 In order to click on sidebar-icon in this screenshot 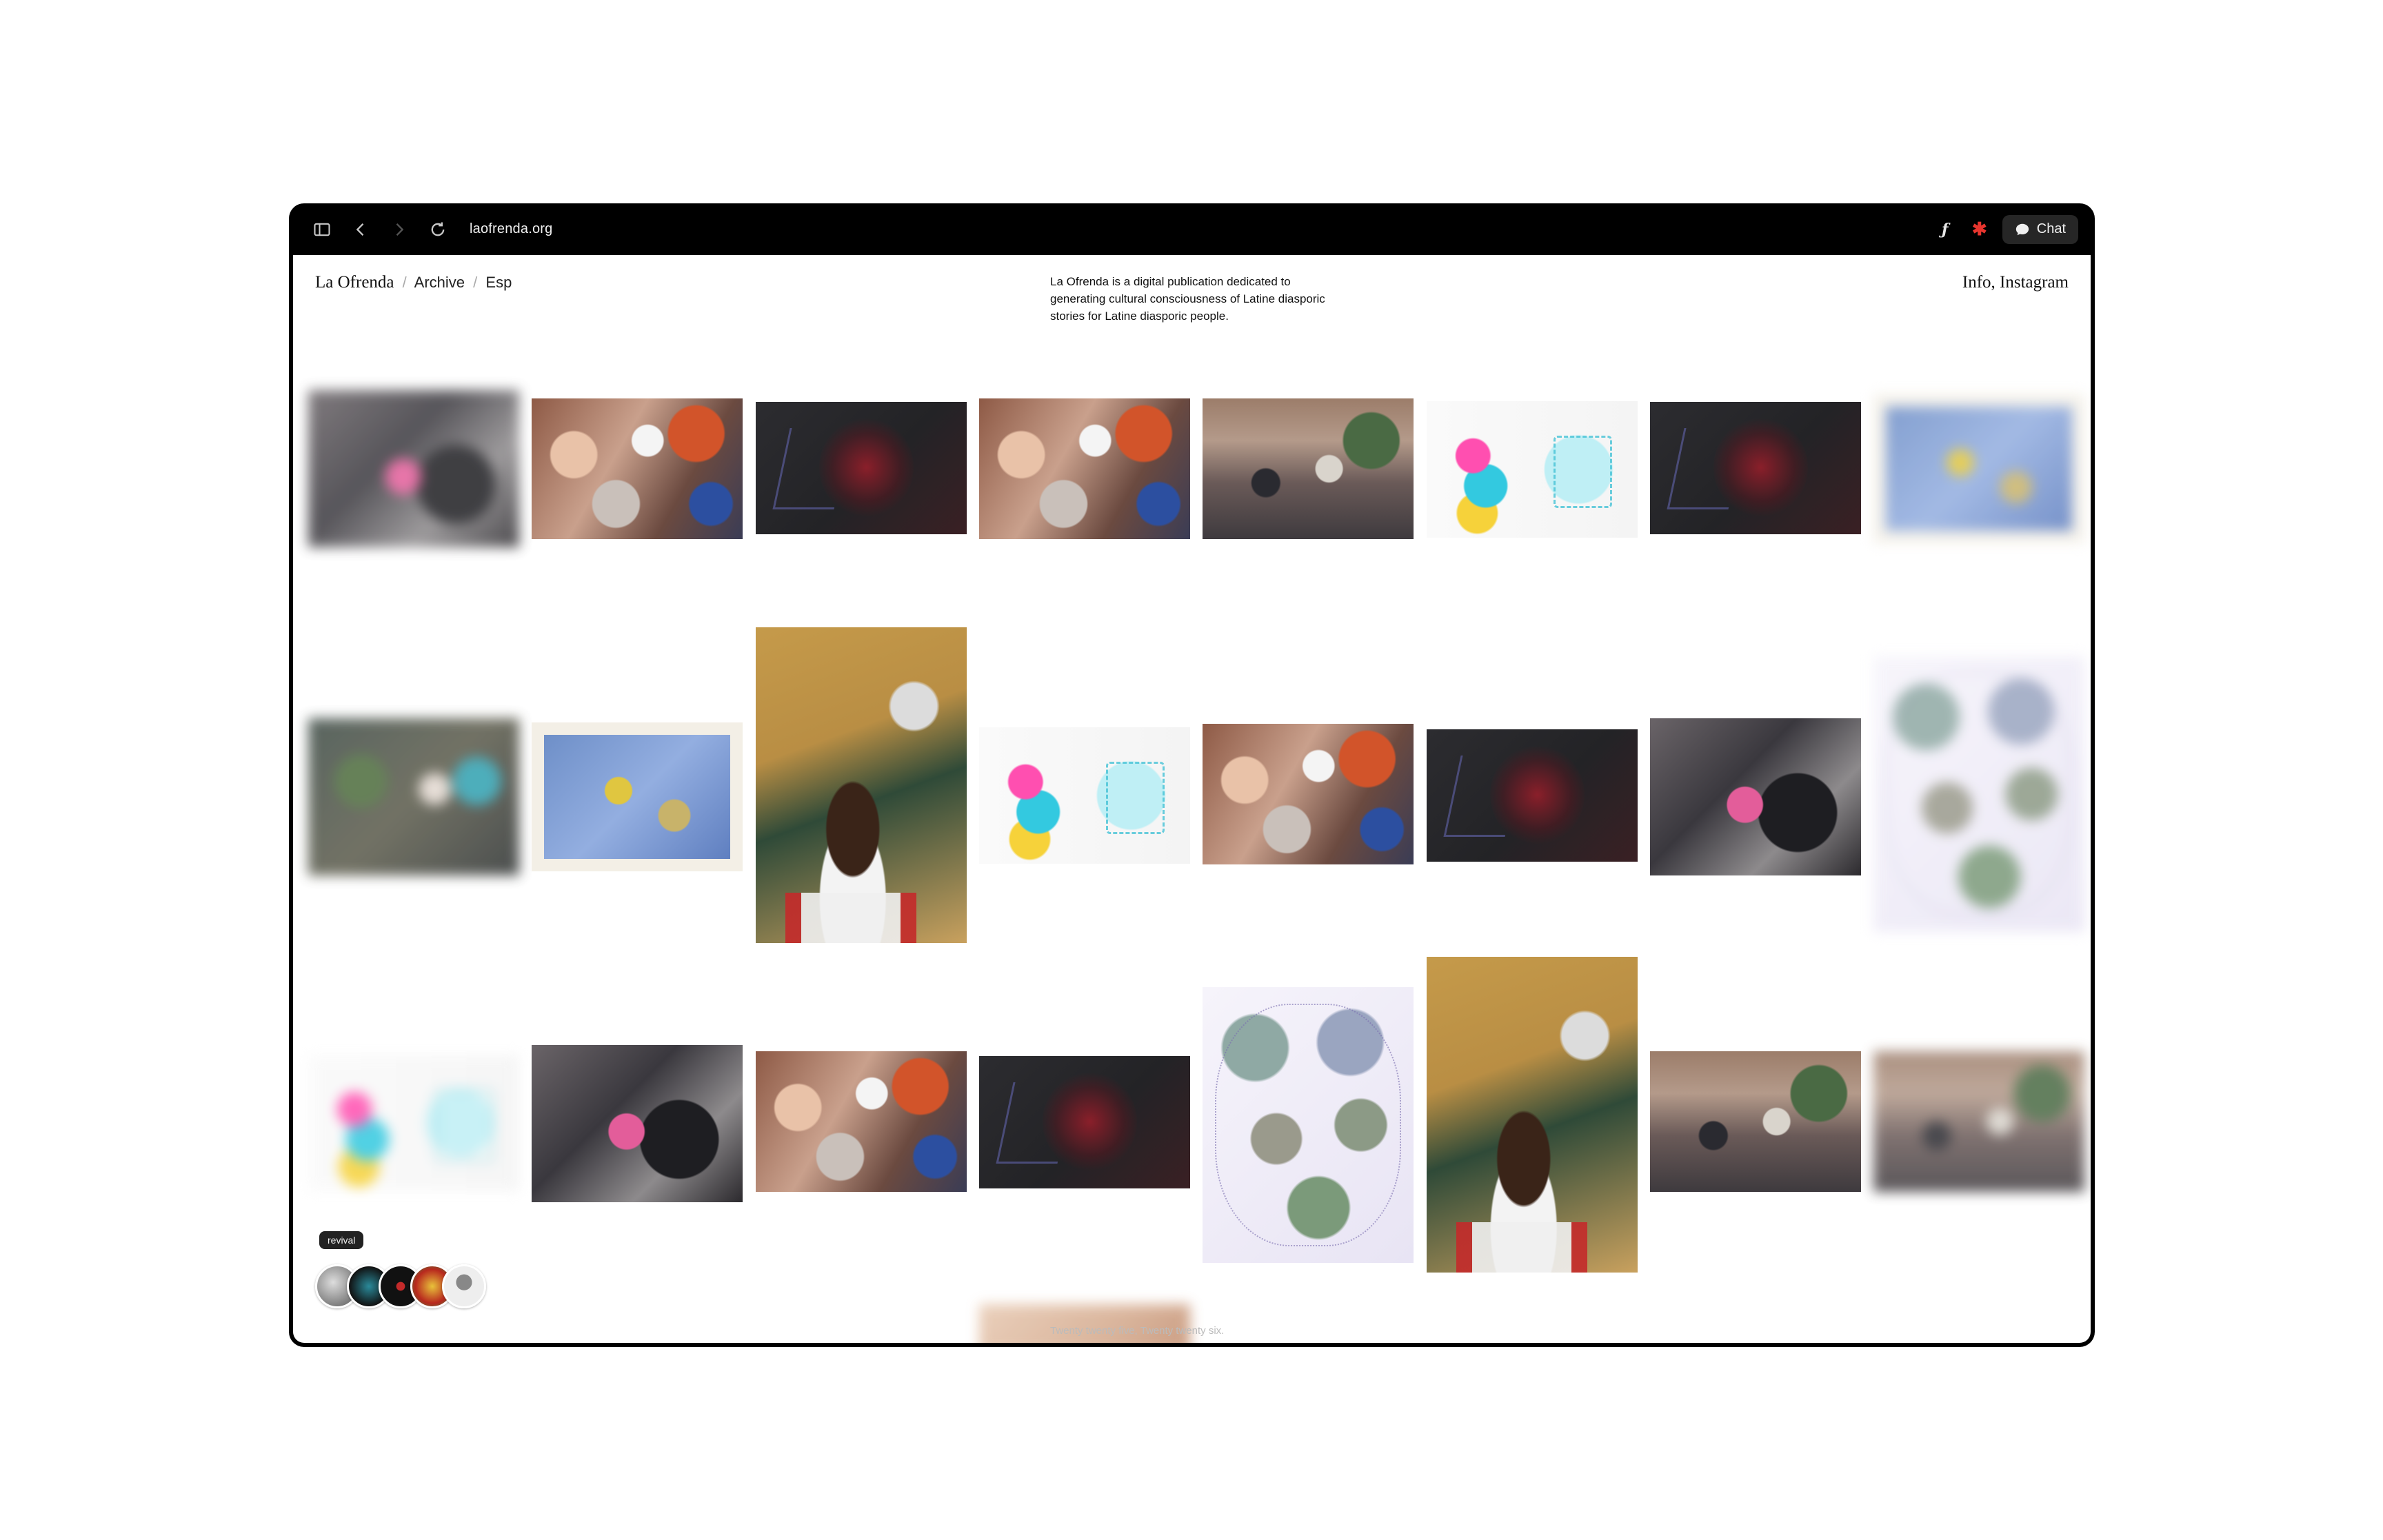, I will do `click(322, 230)`.